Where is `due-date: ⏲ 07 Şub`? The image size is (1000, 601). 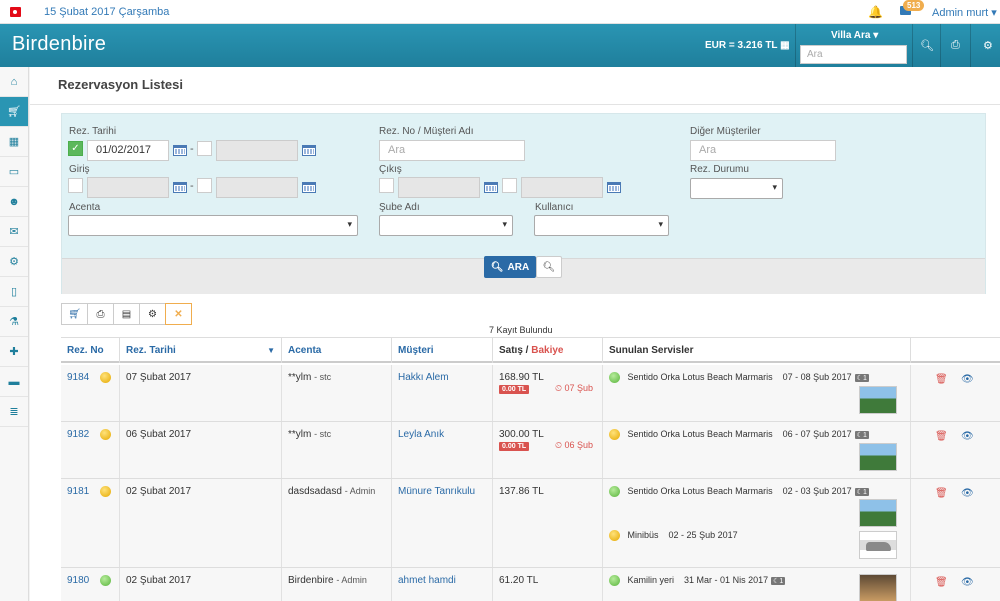 due-date: ⏲ 07 Şub is located at coordinates (574, 388).